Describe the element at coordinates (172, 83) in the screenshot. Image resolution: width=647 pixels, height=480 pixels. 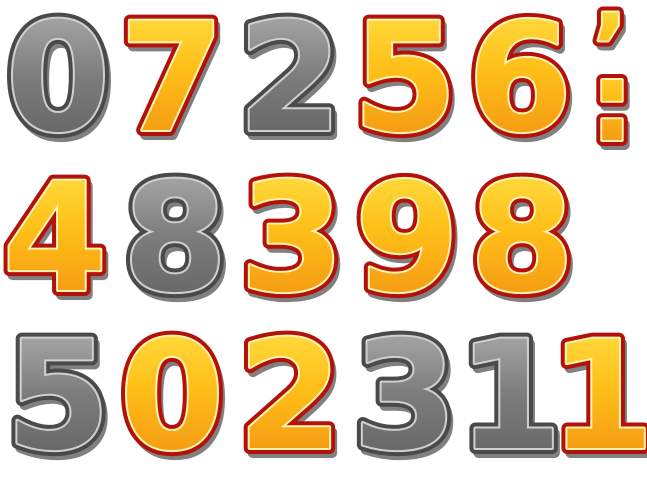
I see `svg-text: 7` at that location.